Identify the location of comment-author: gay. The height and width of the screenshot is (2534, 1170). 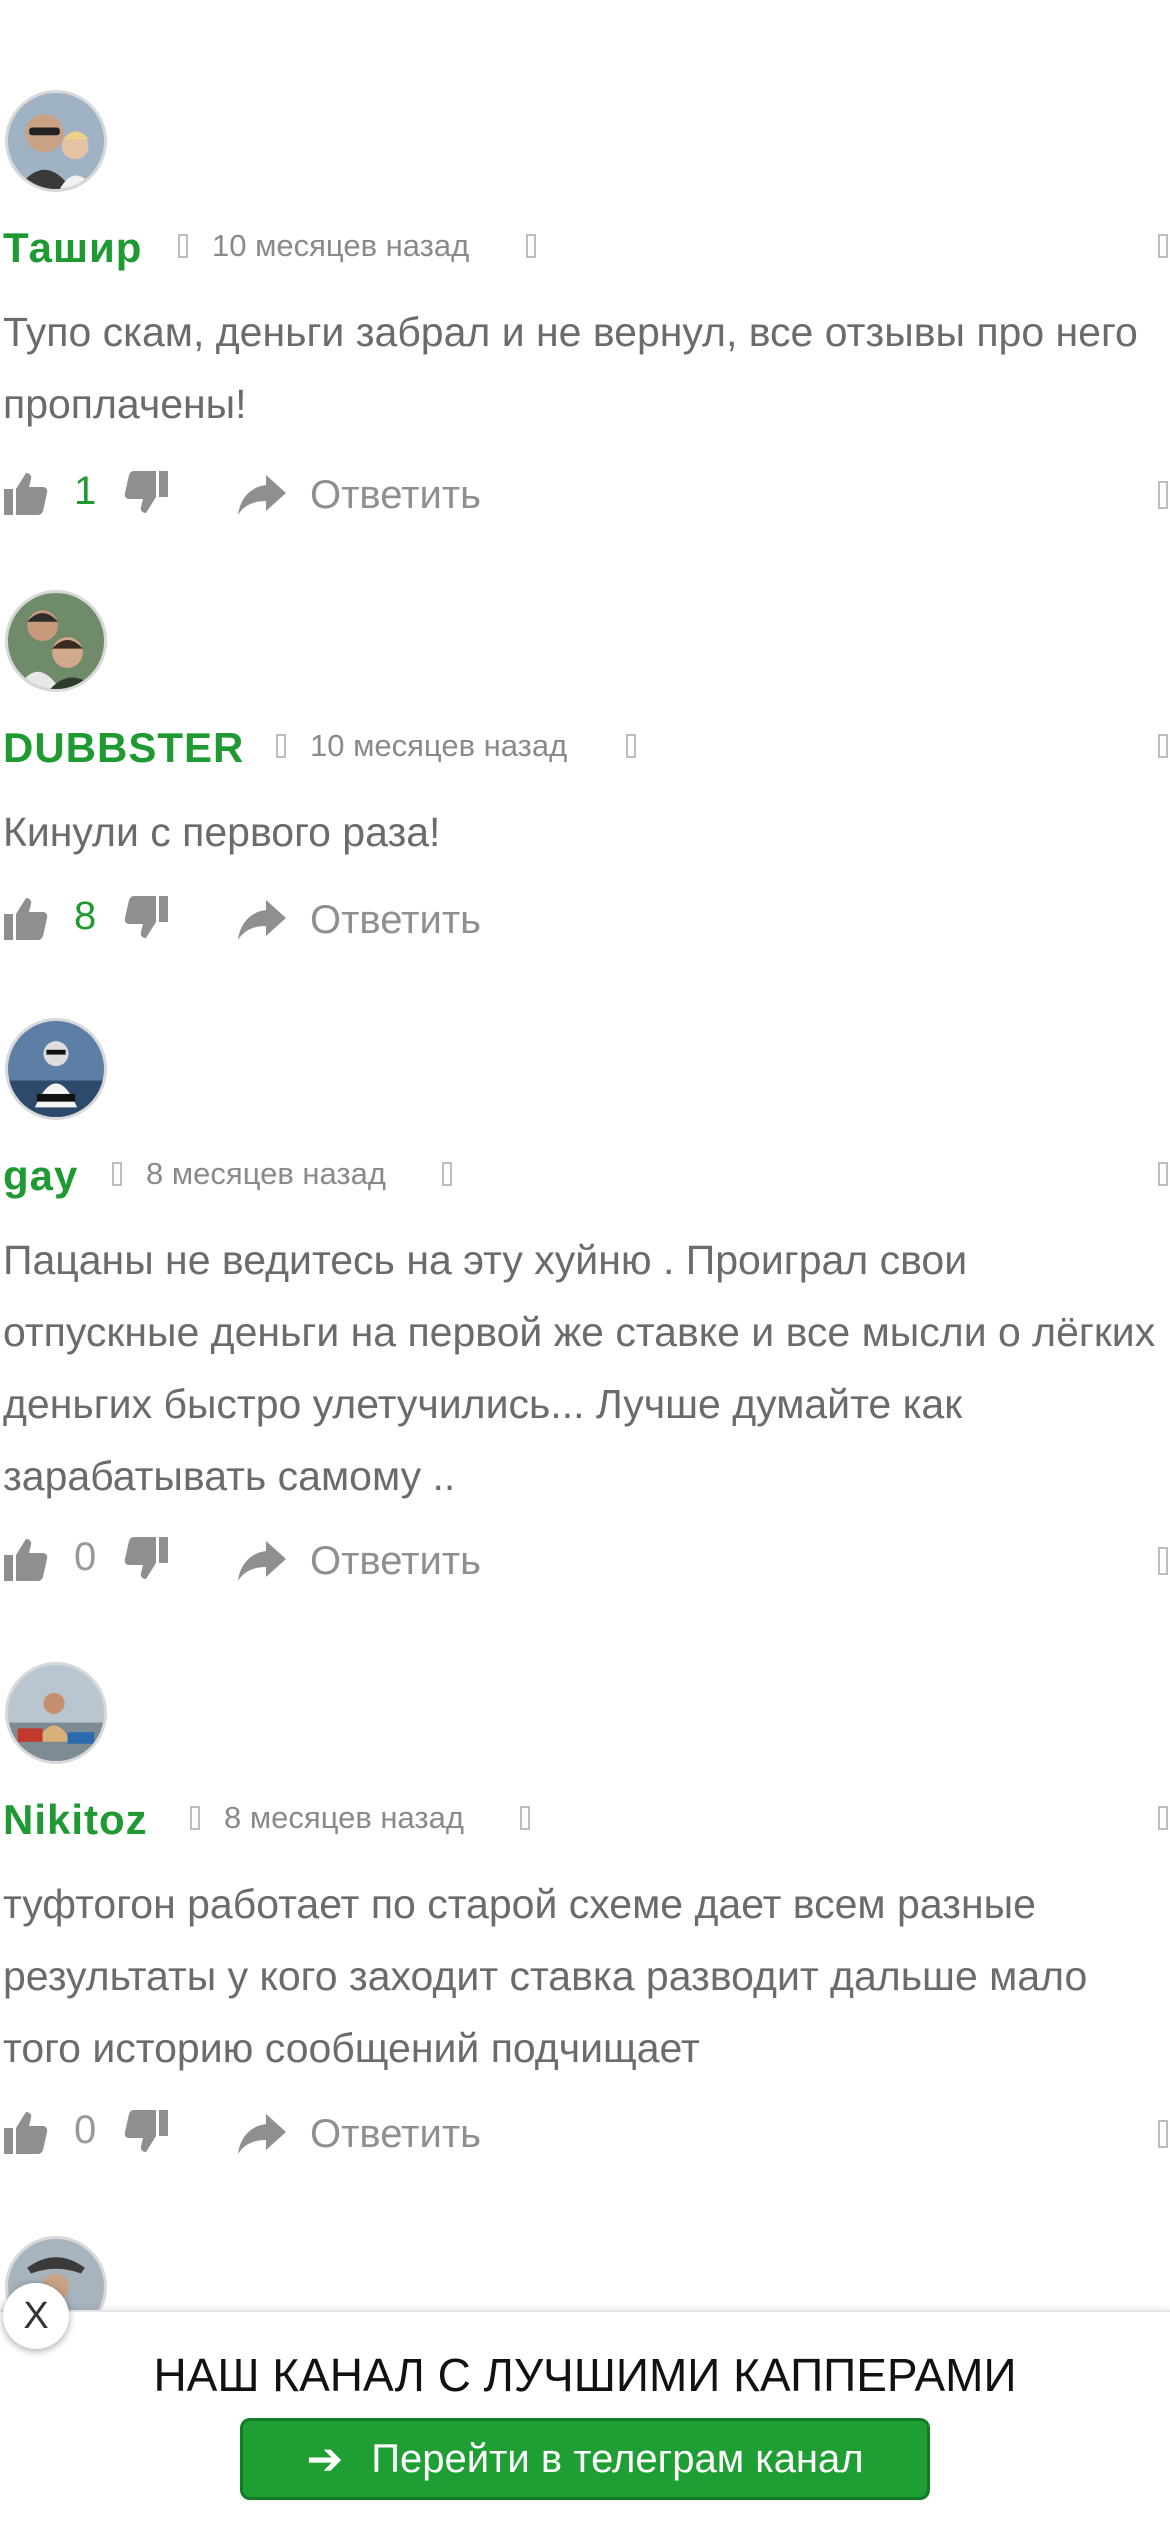
(40, 1176).